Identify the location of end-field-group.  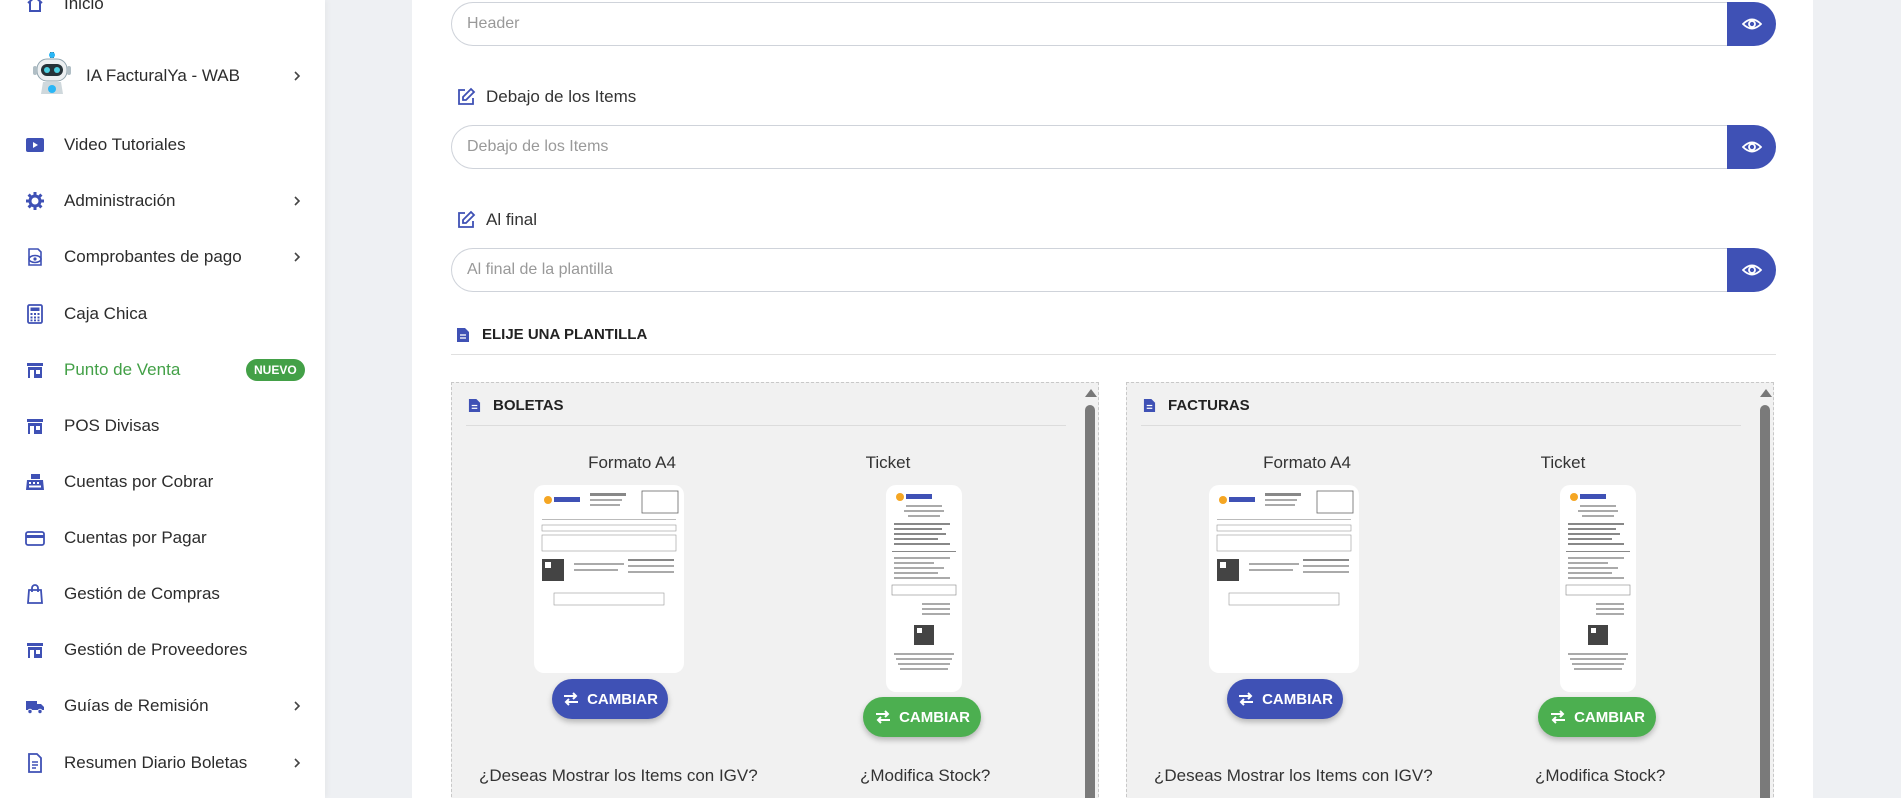
(1113, 270).